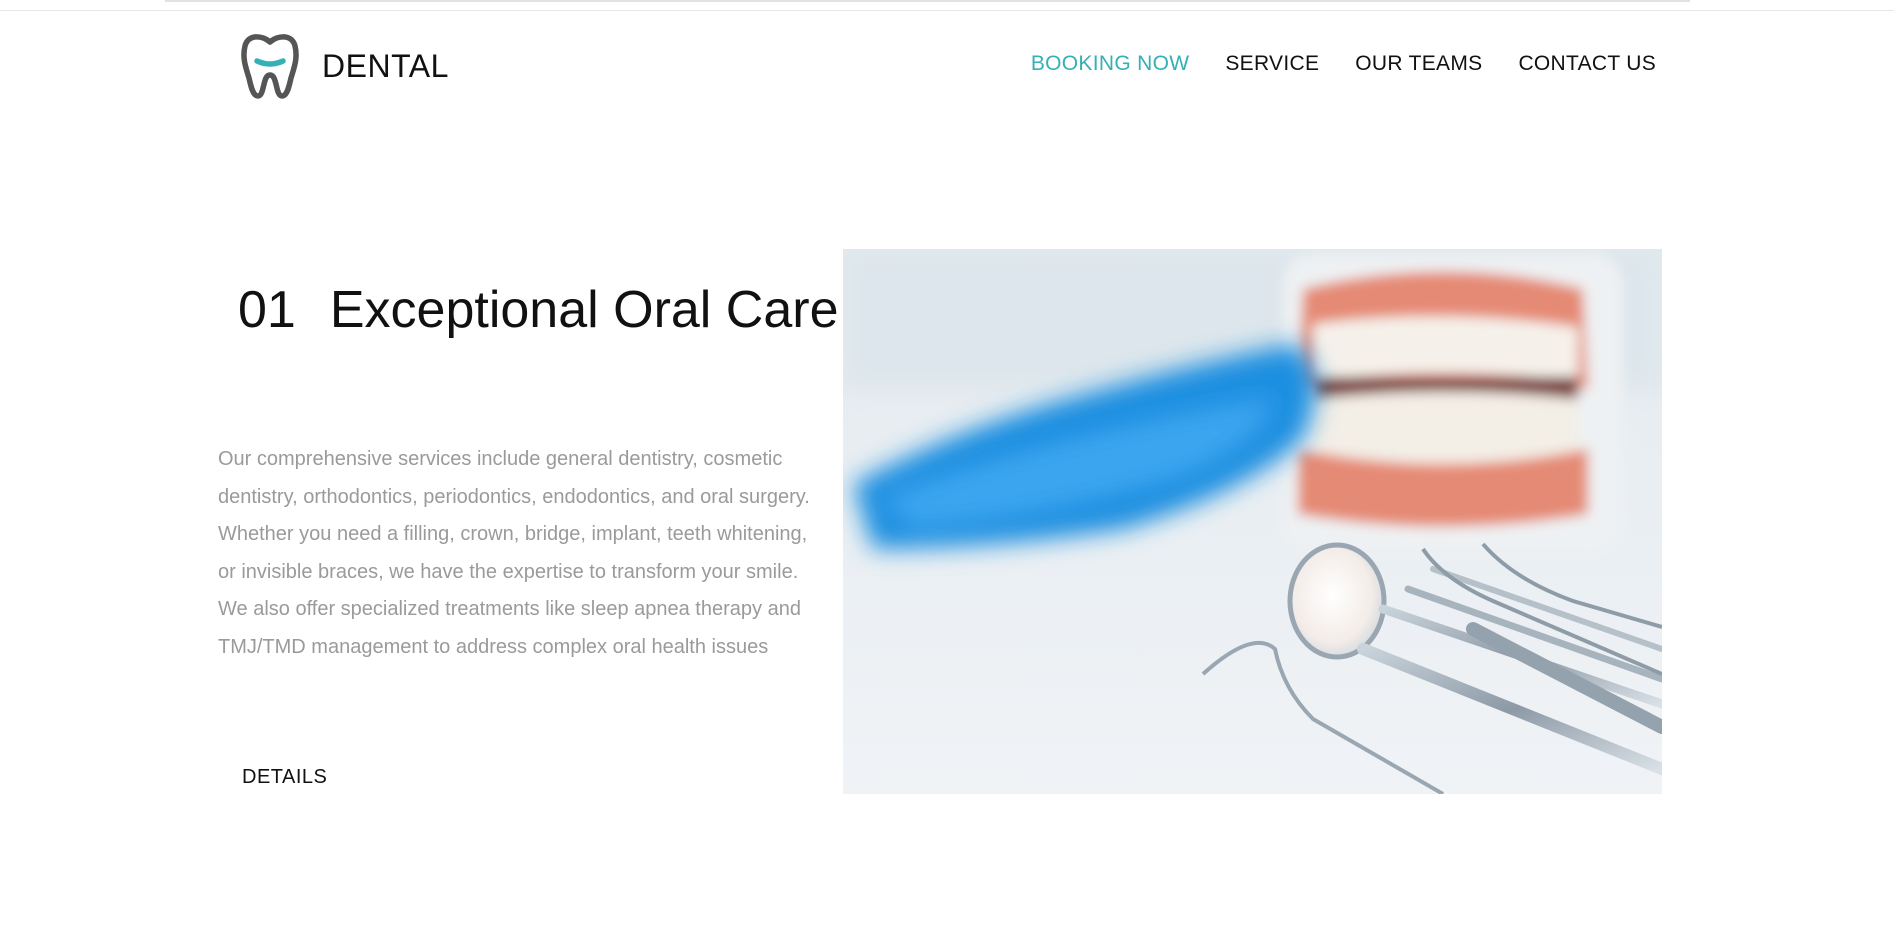 This screenshot has width=1894, height=930. What do you see at coordinates (1418, 64) in the screenshot?
I see `nav-our-teams: OUR TEAMS` at bounding box center [1418, 64].